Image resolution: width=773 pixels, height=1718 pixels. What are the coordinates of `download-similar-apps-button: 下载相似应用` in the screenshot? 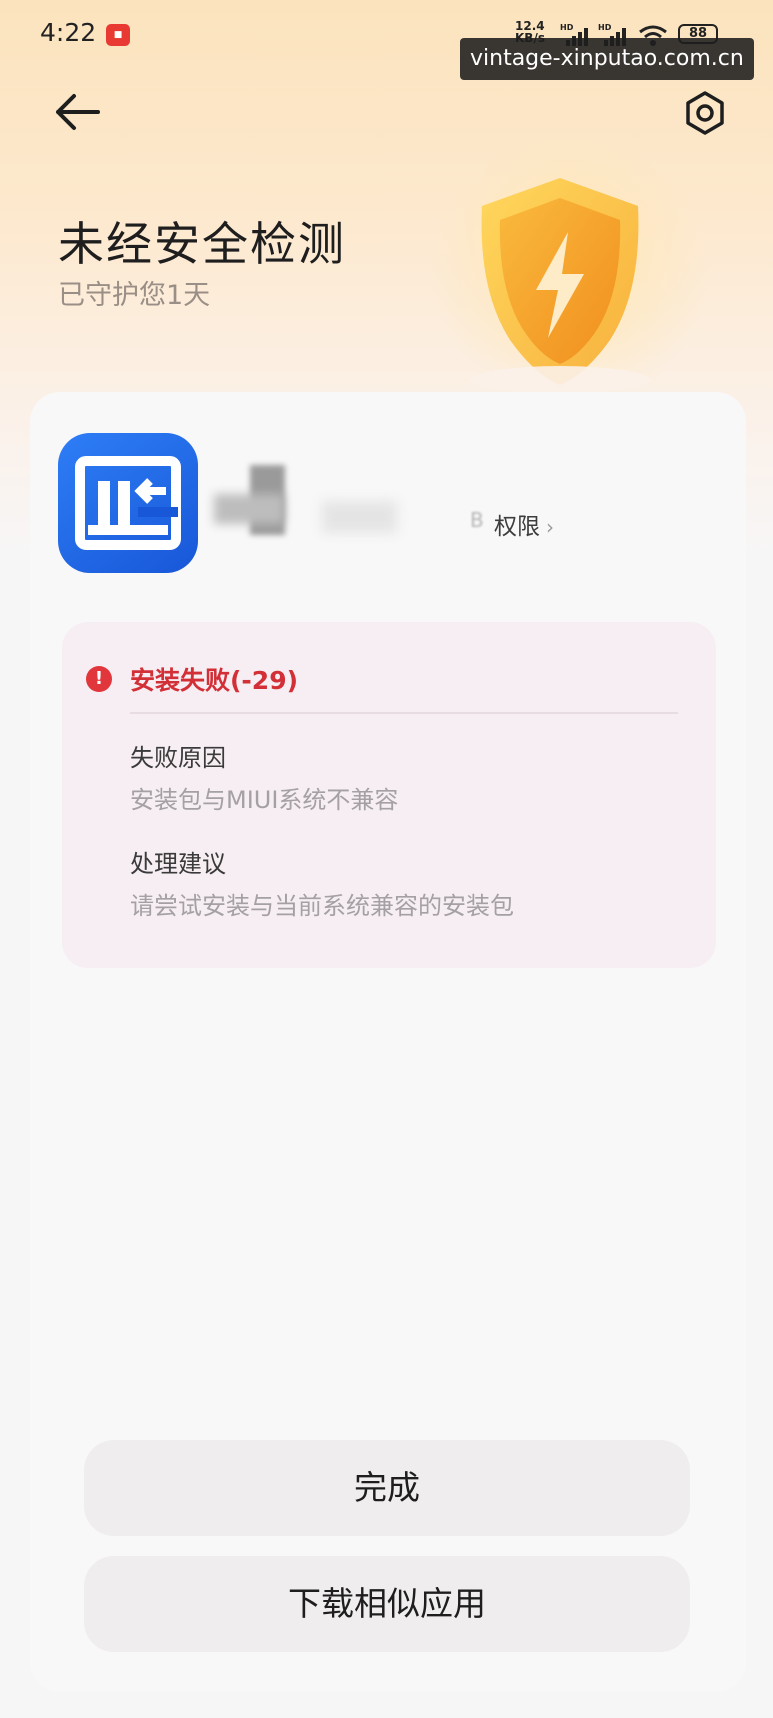 It's located at (387, 1604).